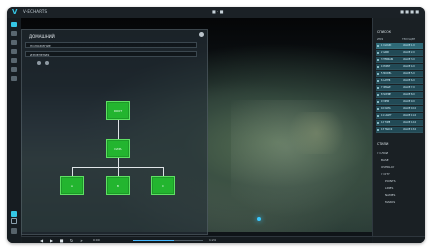 The image size is (432, 248). What do you see at coordinates (41, 240) in the screenshot?
I see `previous-icon: ◀` at bounding box center [41, 240].